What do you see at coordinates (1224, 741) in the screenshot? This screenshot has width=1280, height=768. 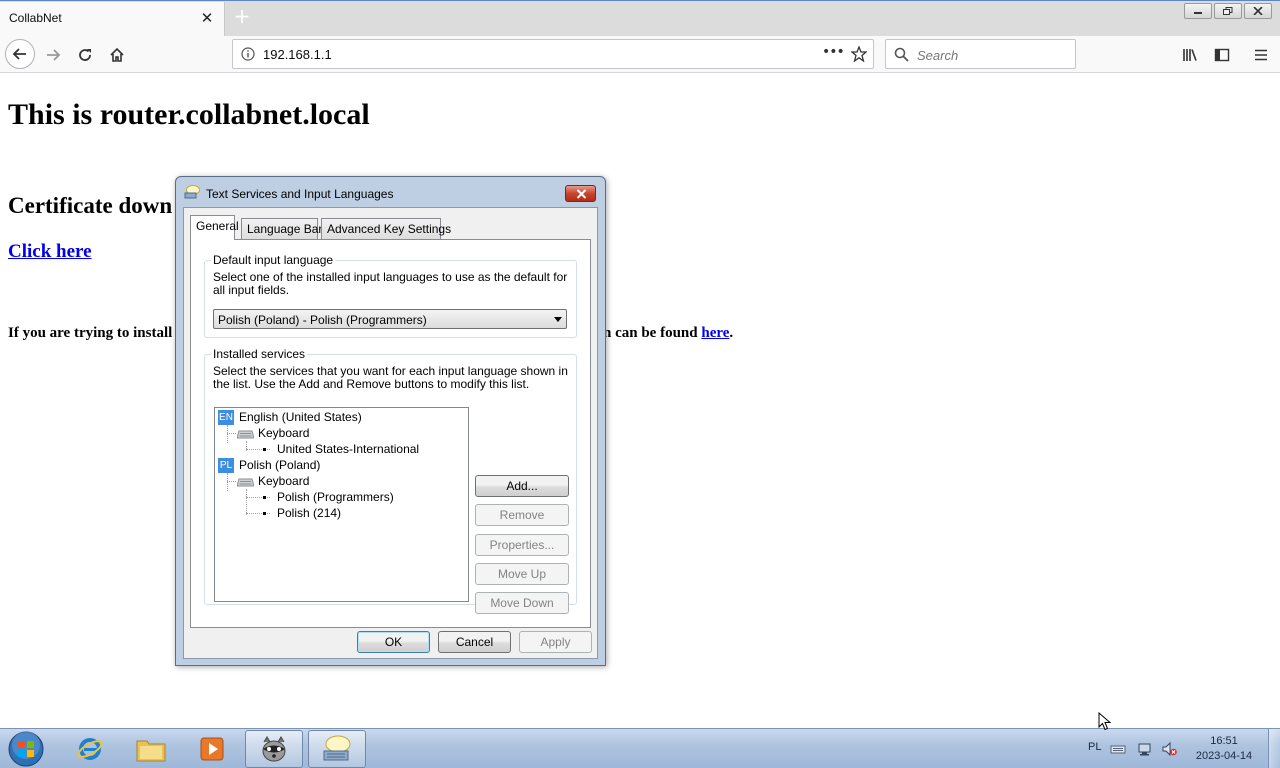 I see `clock-time: 16:51` at bounding box center [1224, 741].